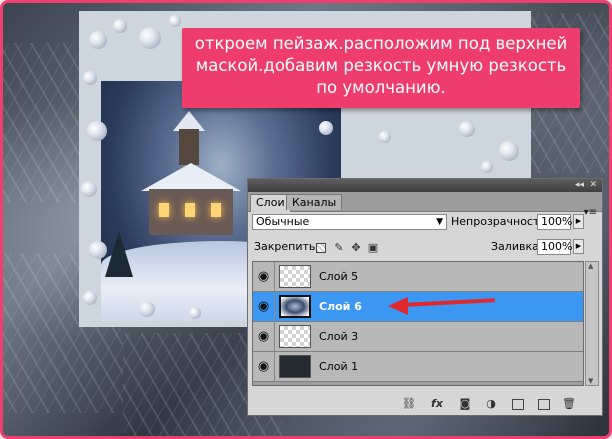  I want to click on layers-scrollbar: ▲ ▼, so click(592, 323).